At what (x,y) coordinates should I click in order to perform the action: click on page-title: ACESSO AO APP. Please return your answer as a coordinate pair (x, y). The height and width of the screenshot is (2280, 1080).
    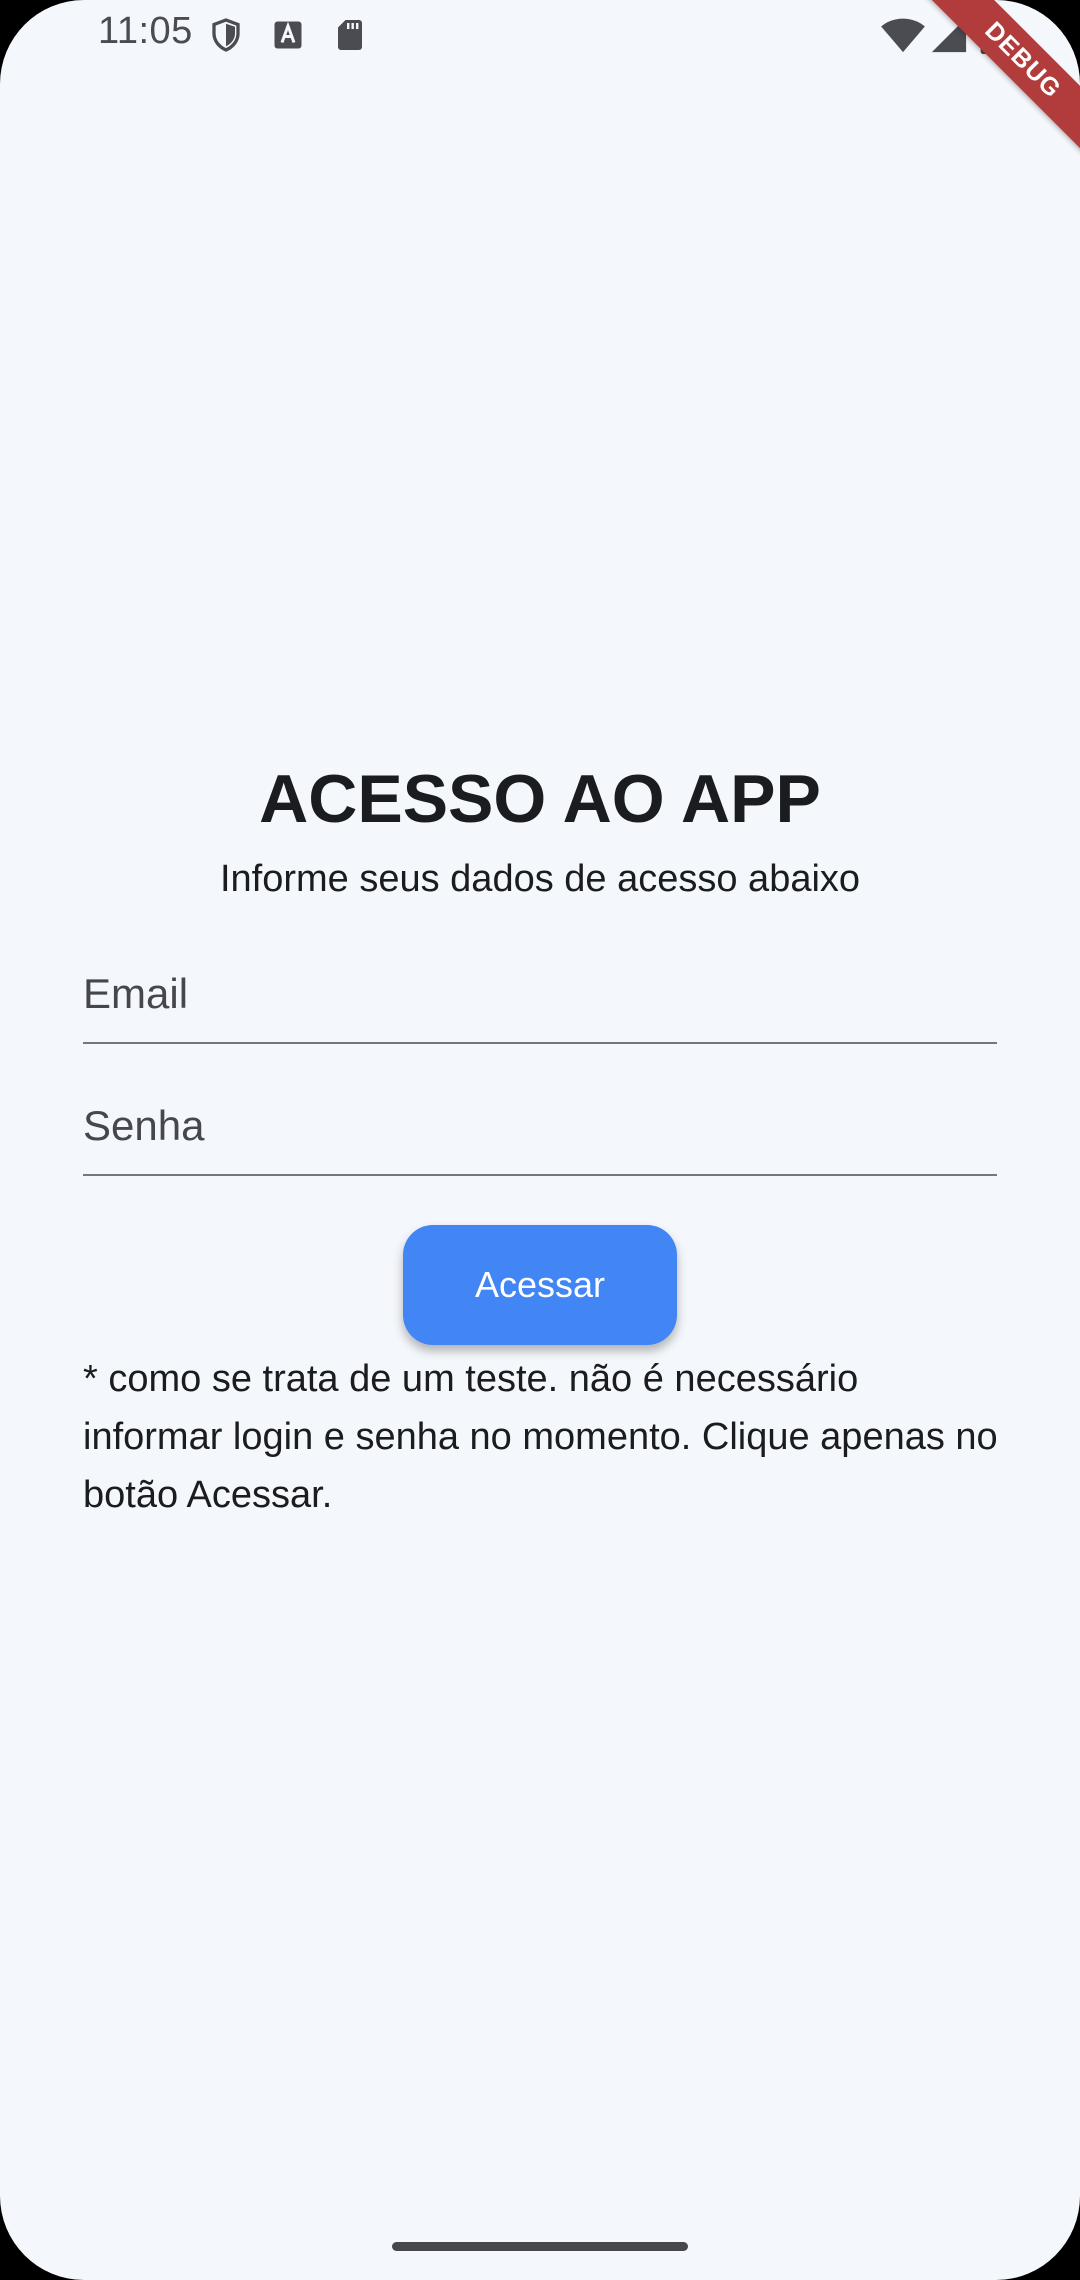
    Looking at the image, I should click on (540, 799).